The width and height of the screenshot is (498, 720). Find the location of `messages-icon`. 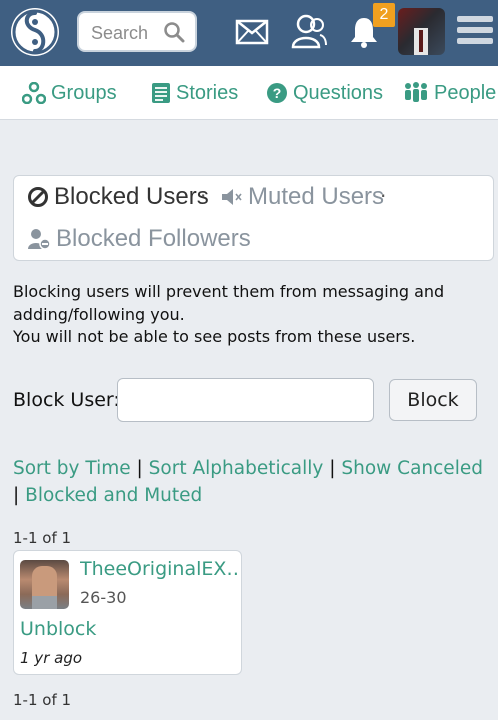

messages-icon is located at coordinates (252, 32).